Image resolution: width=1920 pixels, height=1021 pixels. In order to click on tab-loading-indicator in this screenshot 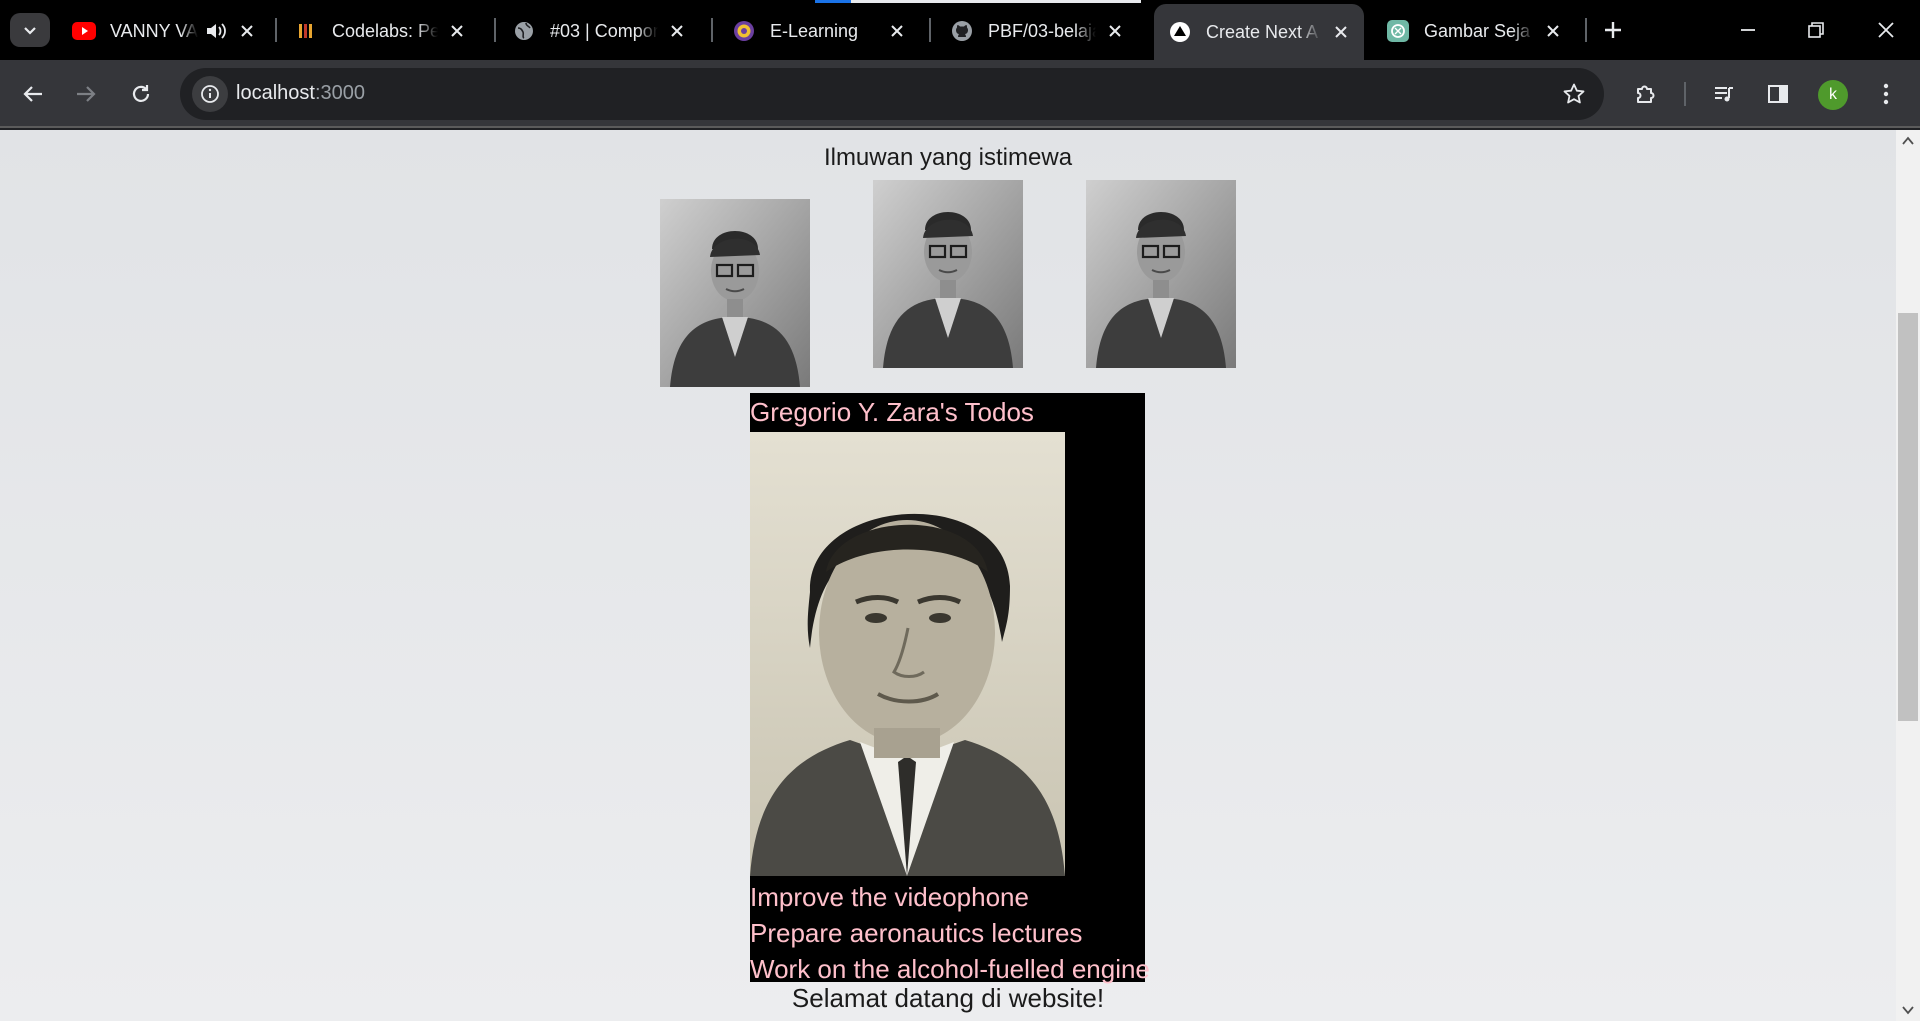, I will do `click(833, 1)`.